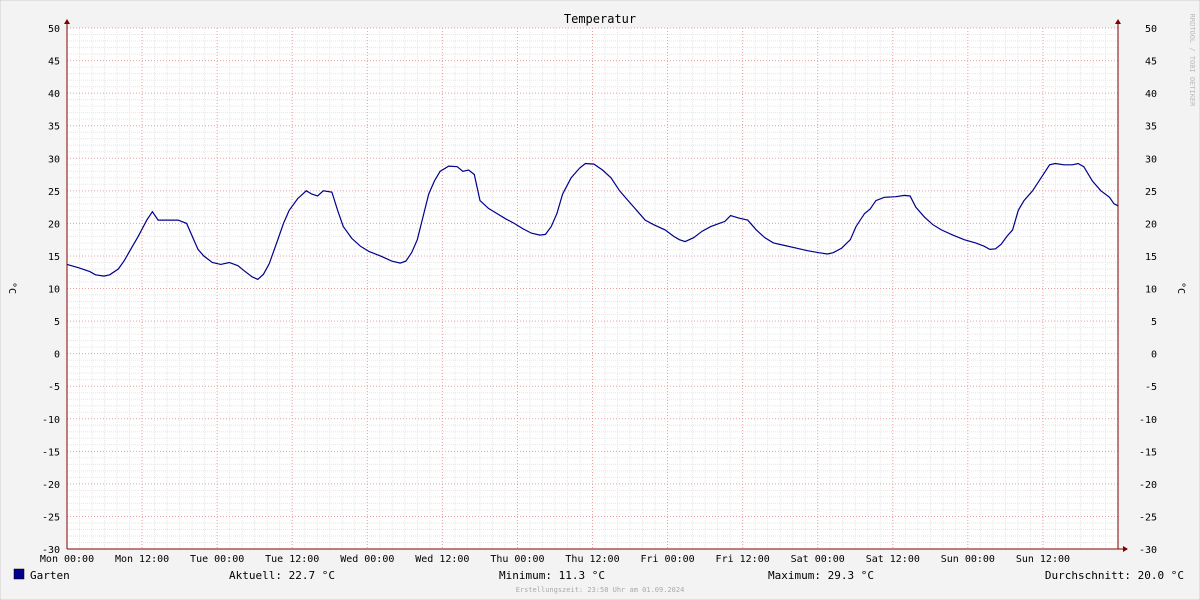 This screenshot has height=600, width=1200. Describe the element at coordinates (367, 559) in the screenshot. I see `x-tick-label: Wed 00:00` at that location.